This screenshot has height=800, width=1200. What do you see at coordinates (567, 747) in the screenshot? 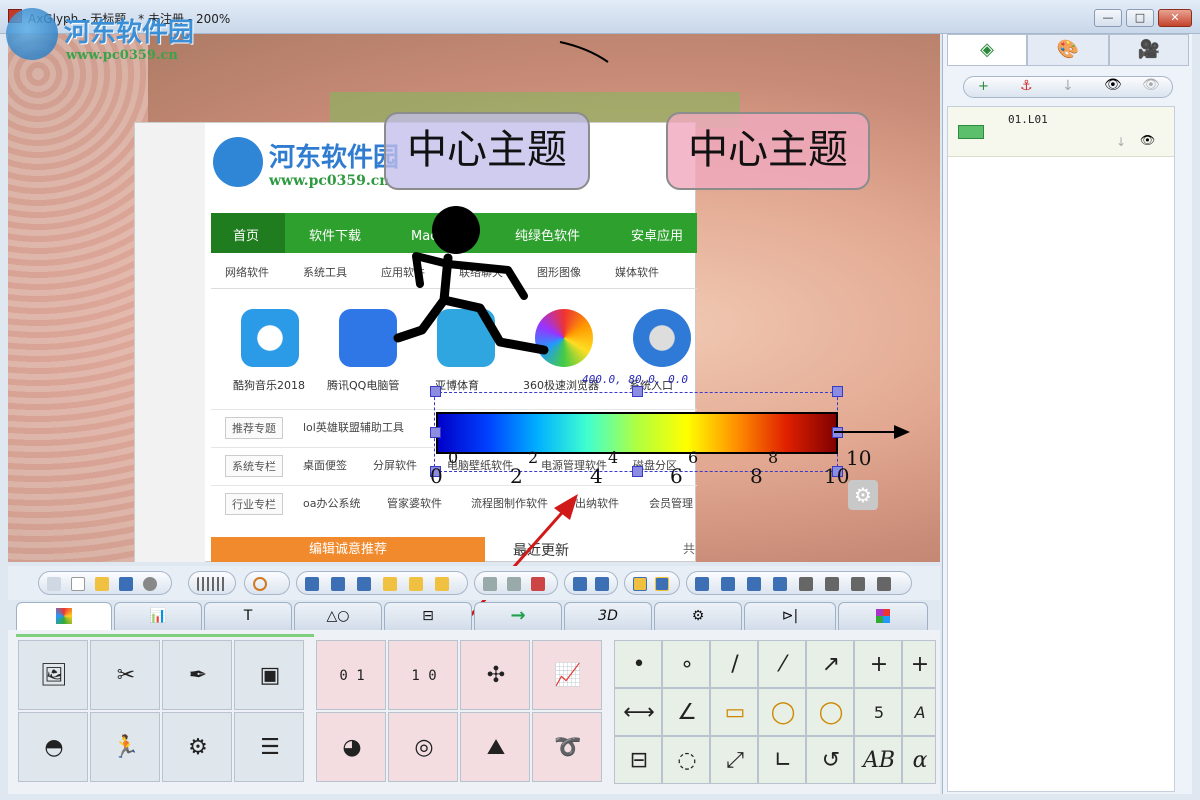
I see `tool-helix: ➰` at bounding box center [567, 747].